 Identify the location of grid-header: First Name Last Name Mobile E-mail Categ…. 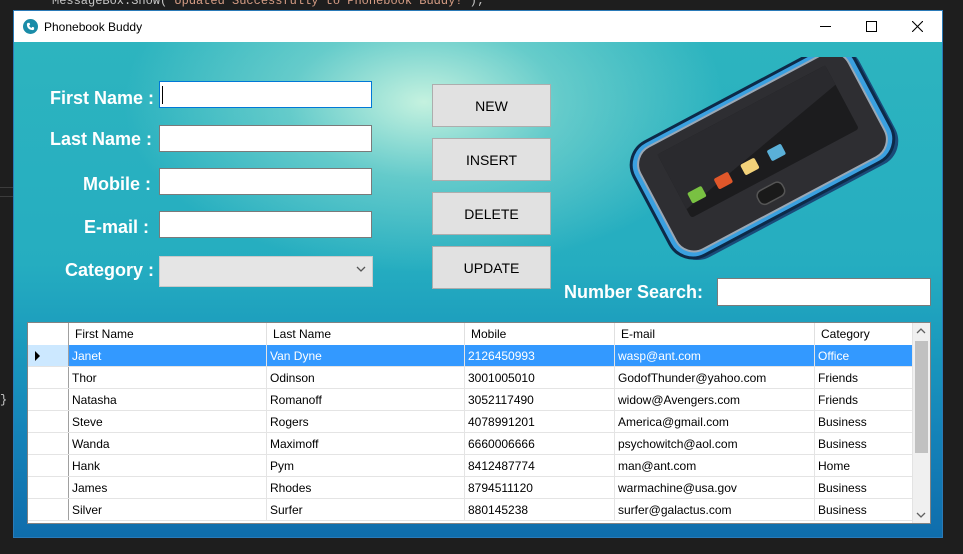
(470, 334).